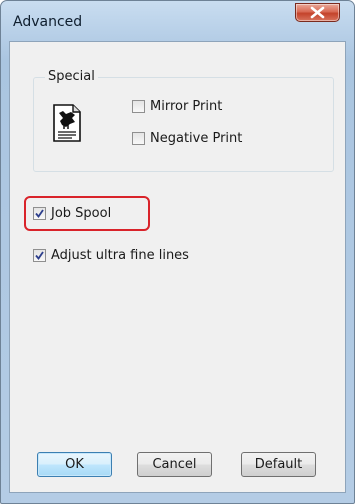 The height and width of the screenshot is (504, 355). What do you see at coordinates (81, 213) in the screenshot?
I see `job-spool-label: Job Spool` at bounding box center [81, 213].